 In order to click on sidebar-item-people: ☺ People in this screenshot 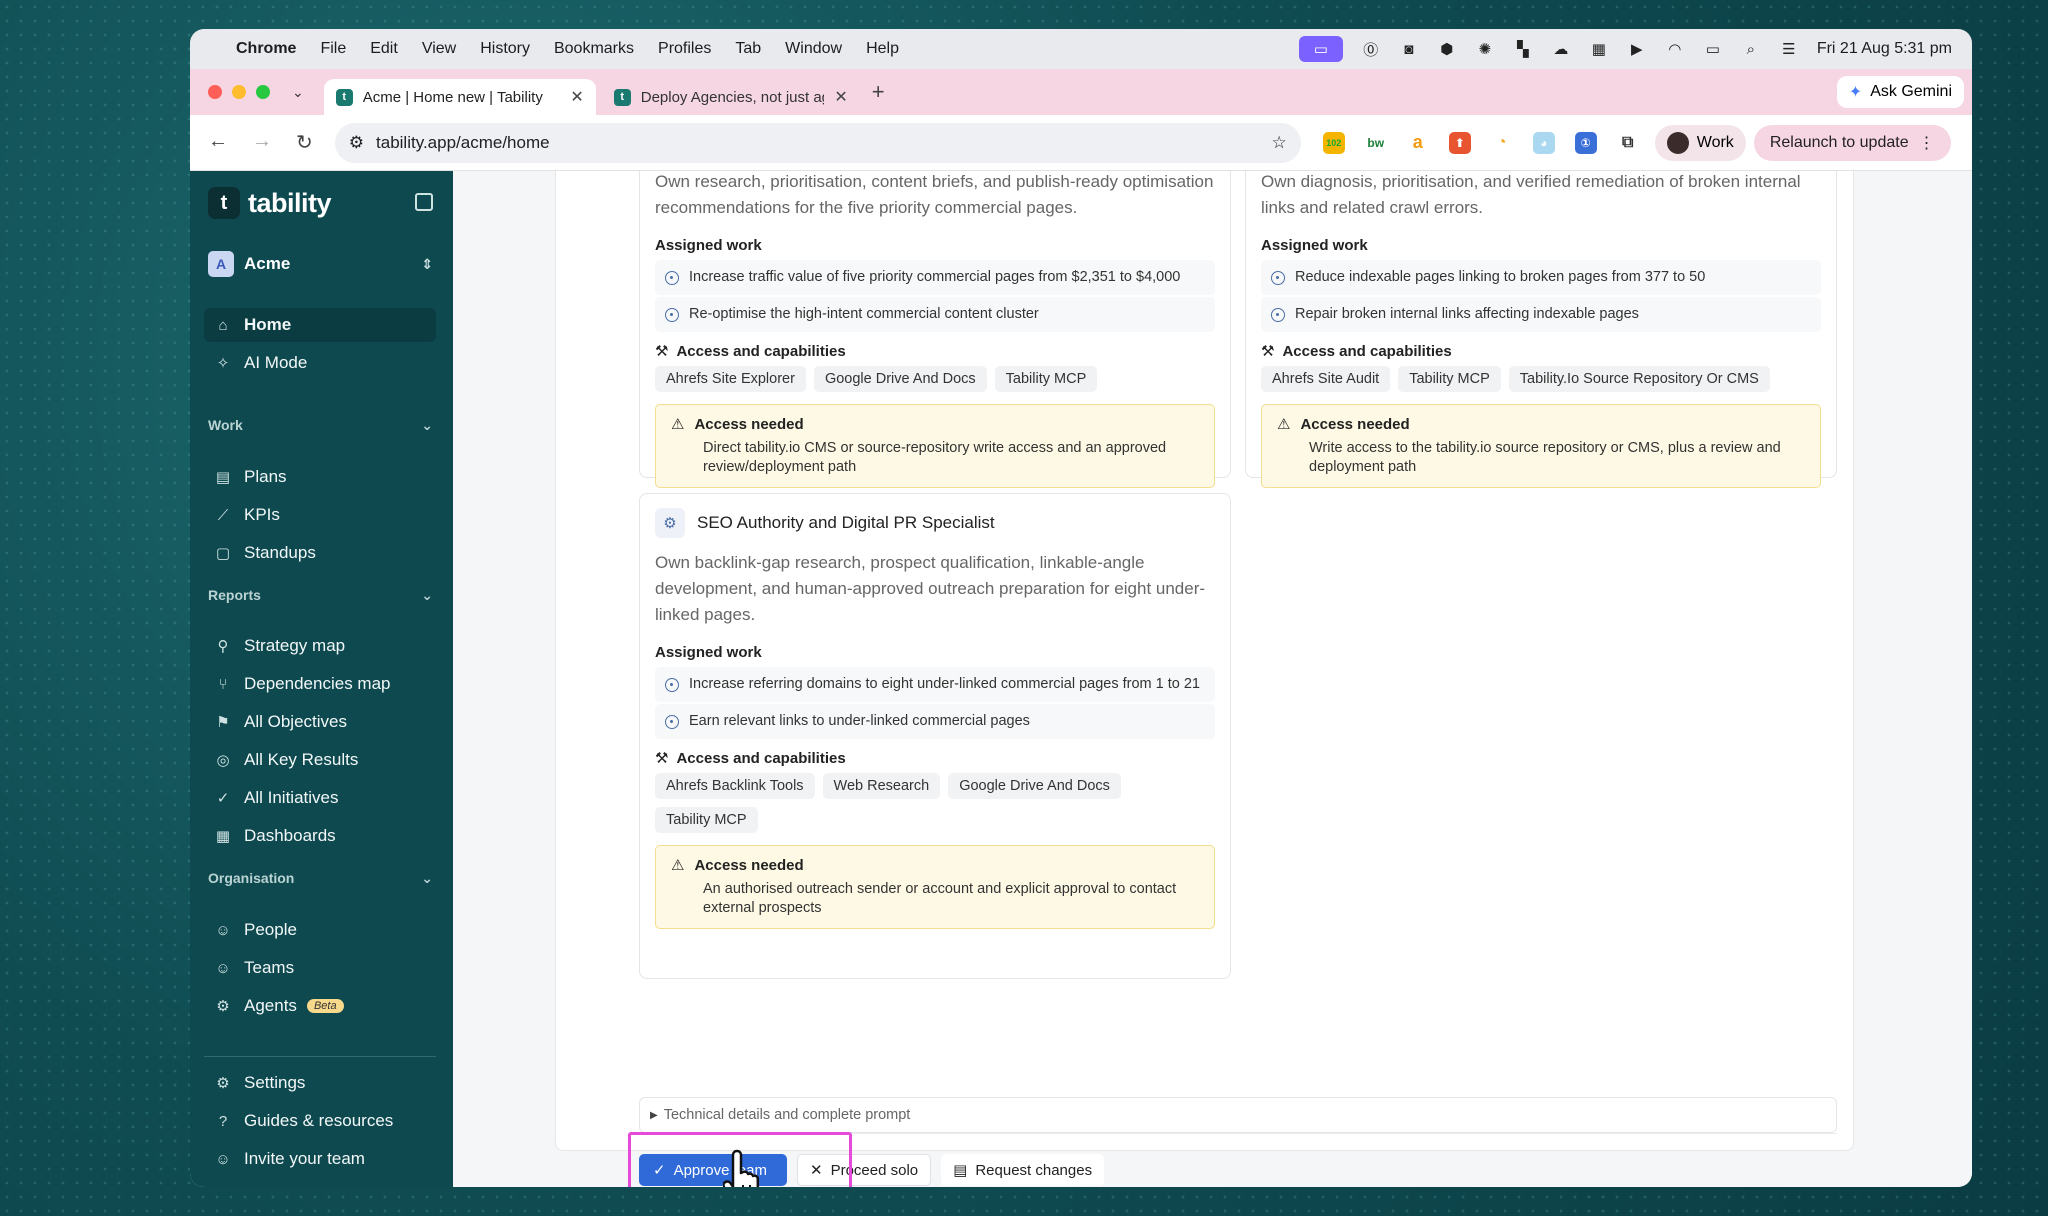, I will do `click(320, 930)`.